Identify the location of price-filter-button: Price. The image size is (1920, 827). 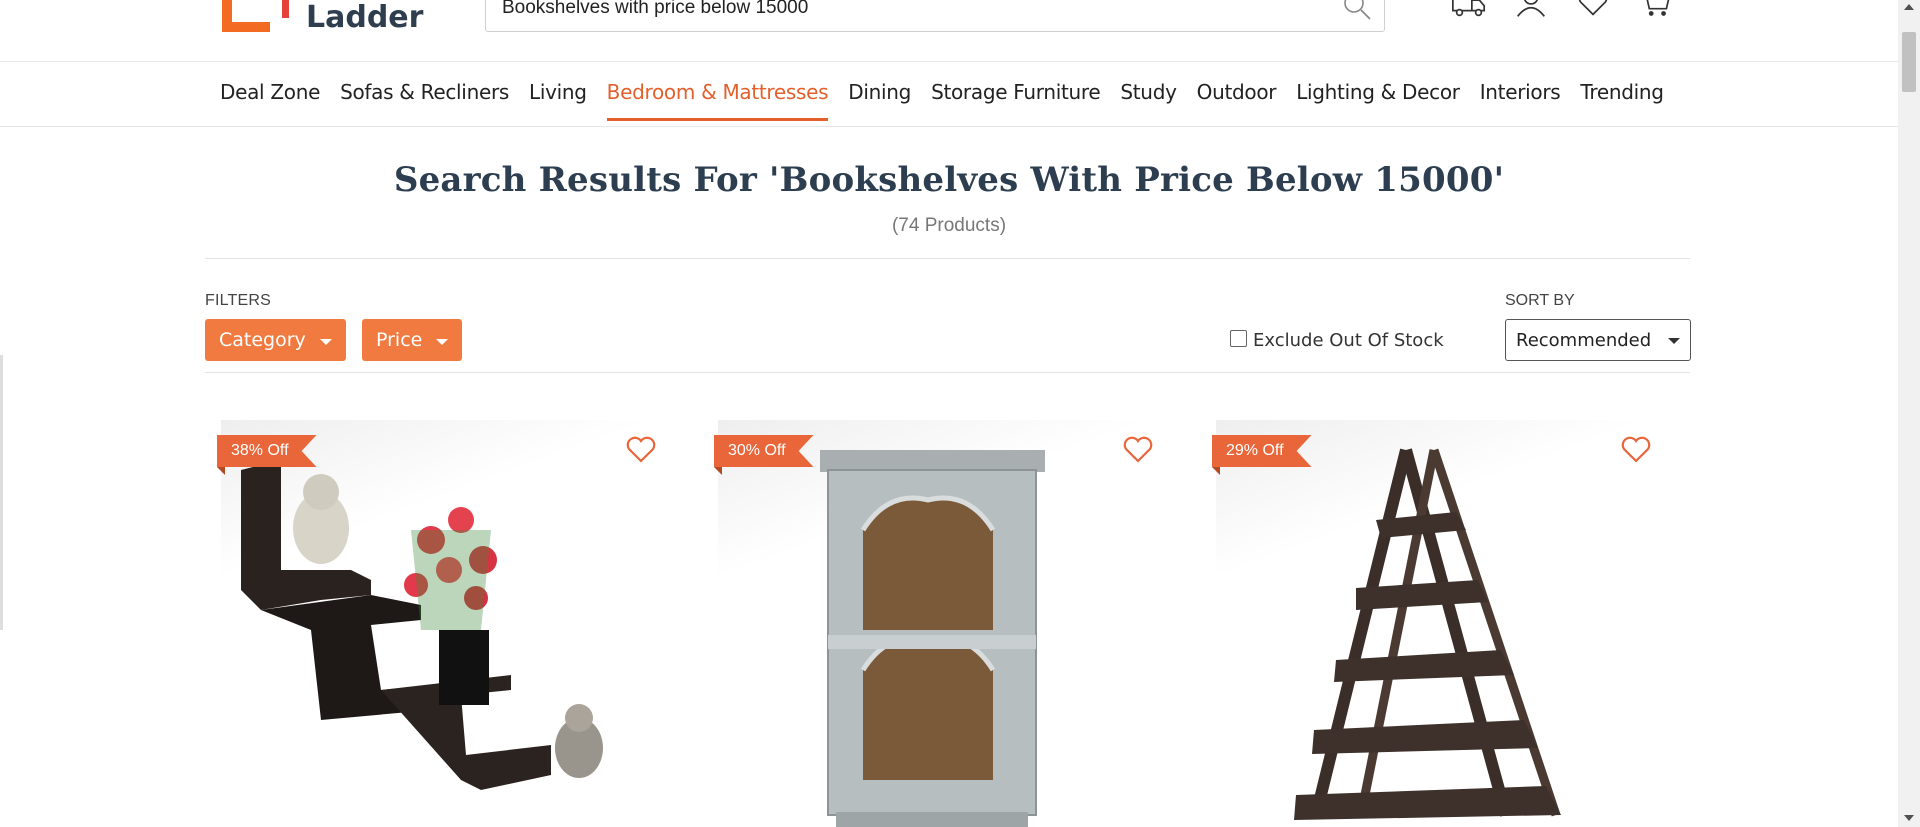
(412, 340).